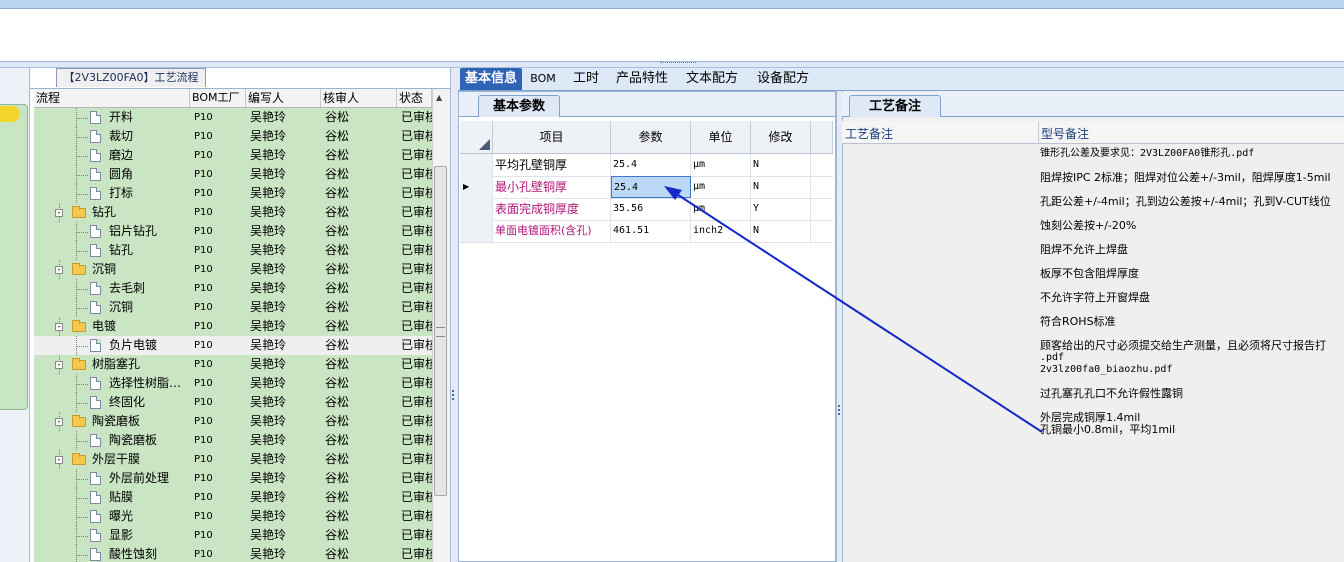 The width and height of the screenshot is (1344, 562). Describe the element at coordinates (476, 187) in the screenshot. I see `row-indicator: ▶` at that location.